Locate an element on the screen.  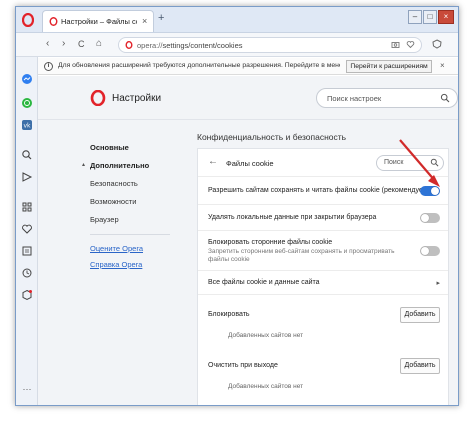
block-add-button: Добавить is located at coordinates (420, 315).